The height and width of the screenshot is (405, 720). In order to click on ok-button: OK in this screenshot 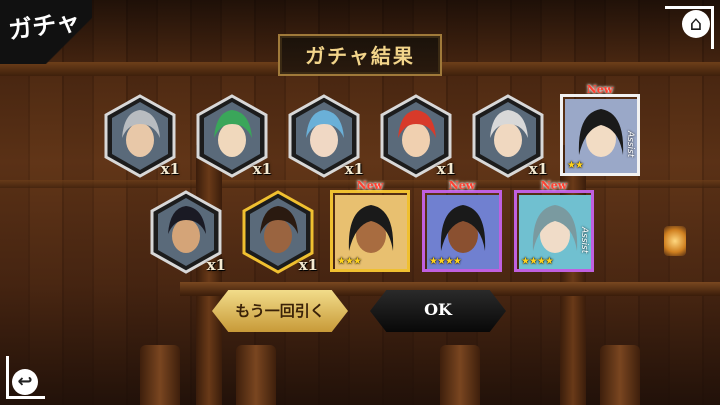, I will do `click(438, 311)`.